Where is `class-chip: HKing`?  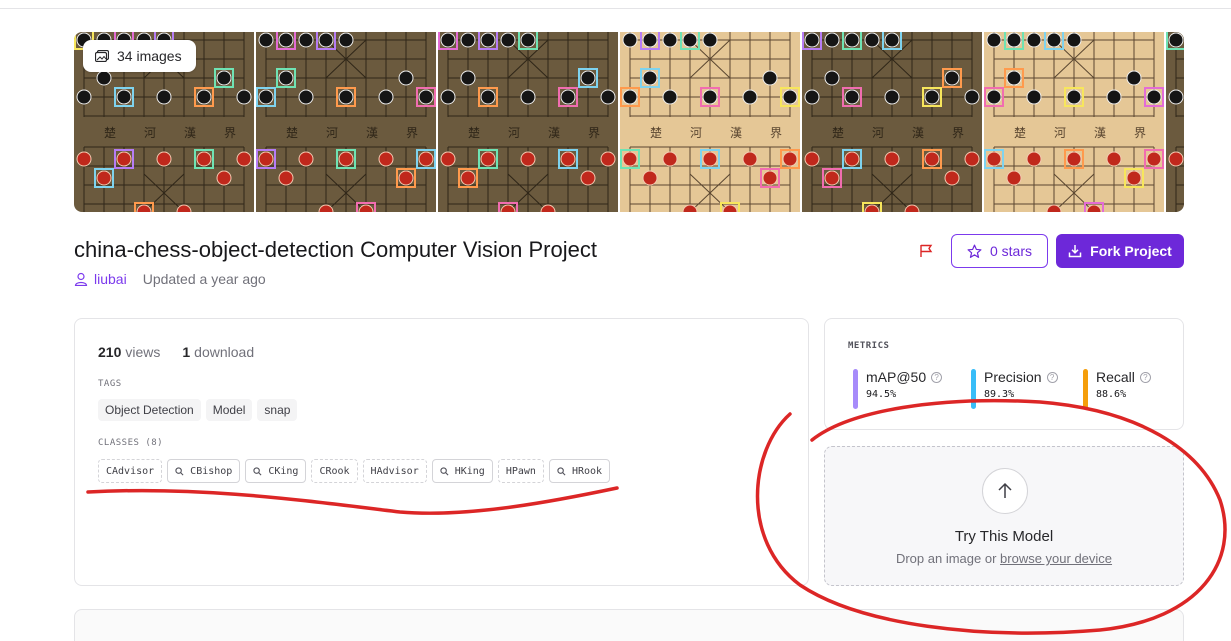
class-chip: HKing is located at coordinates (462, 471).